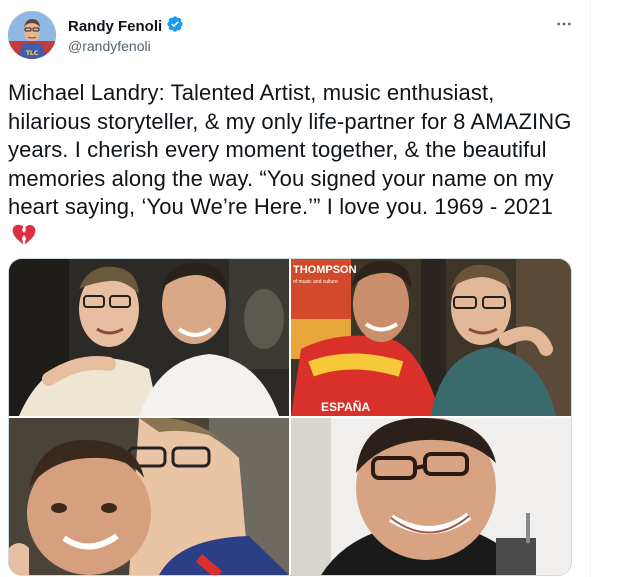  Describe the element at coordinates (590, 288) in the screenshot. I see `column-divider` at that location.